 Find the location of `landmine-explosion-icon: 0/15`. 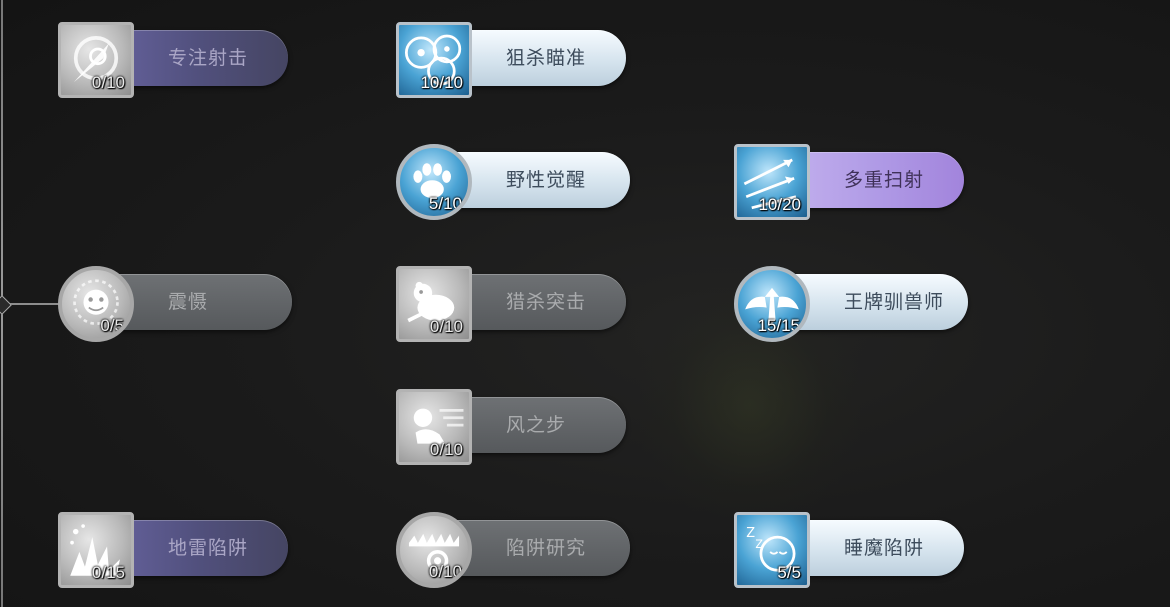

landmine-explosion-icon: 0/15 is located at coordinates (96, 550).